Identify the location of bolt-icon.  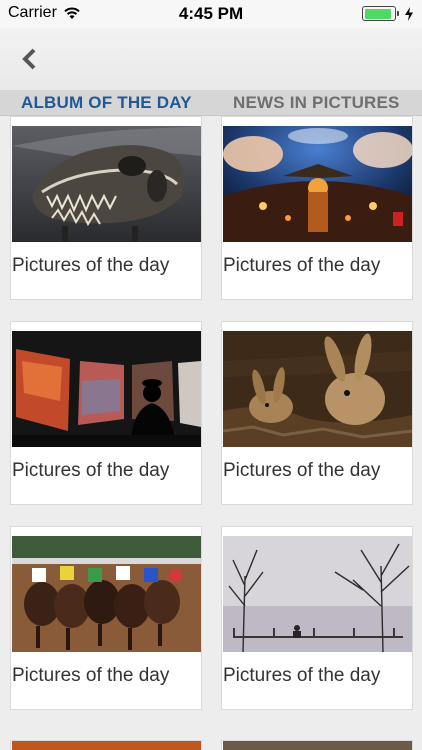
(409, 13).